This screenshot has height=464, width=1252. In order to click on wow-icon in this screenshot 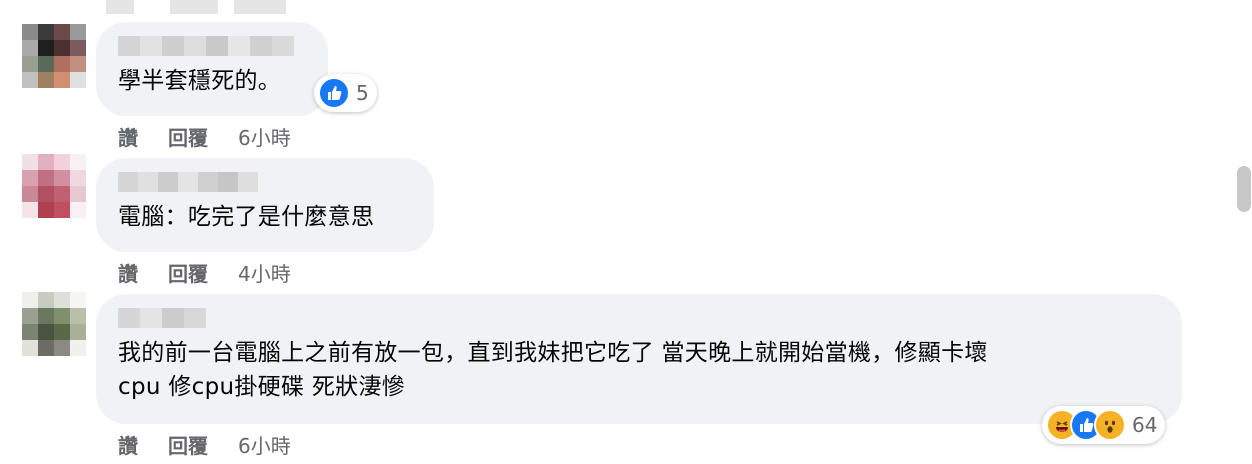, I will do `click(1110, 425)`.